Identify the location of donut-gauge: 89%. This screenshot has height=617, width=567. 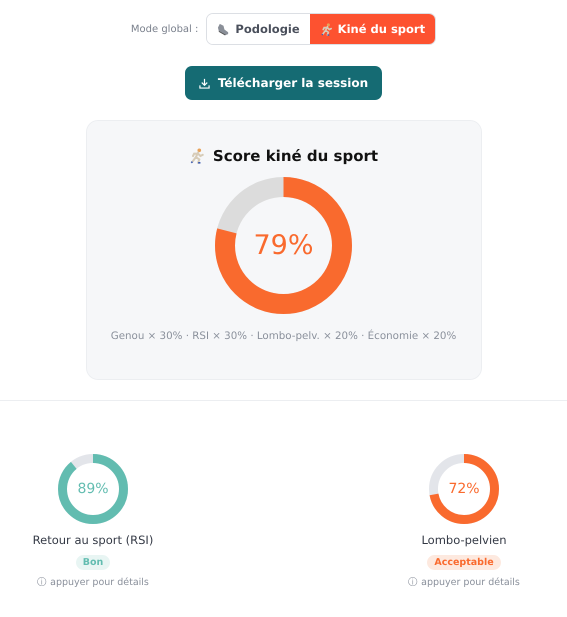
(93, 489).